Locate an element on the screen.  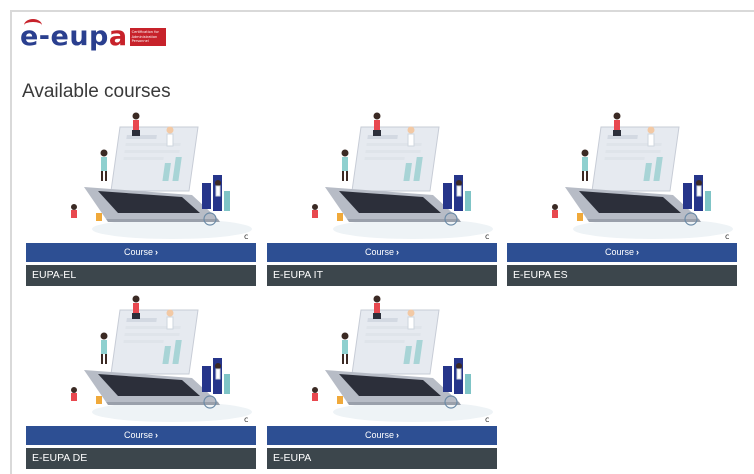
course-card: c Course › E-EUPA IT is located at coordinates (382, 198).